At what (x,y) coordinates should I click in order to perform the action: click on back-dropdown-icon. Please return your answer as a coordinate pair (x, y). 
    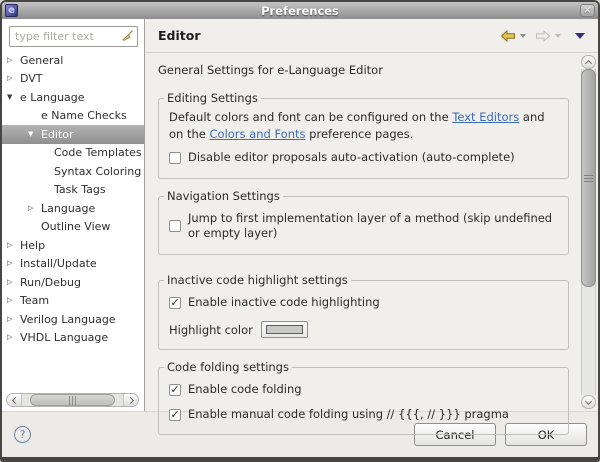
    Looking at the image, I should click on (523, 35).